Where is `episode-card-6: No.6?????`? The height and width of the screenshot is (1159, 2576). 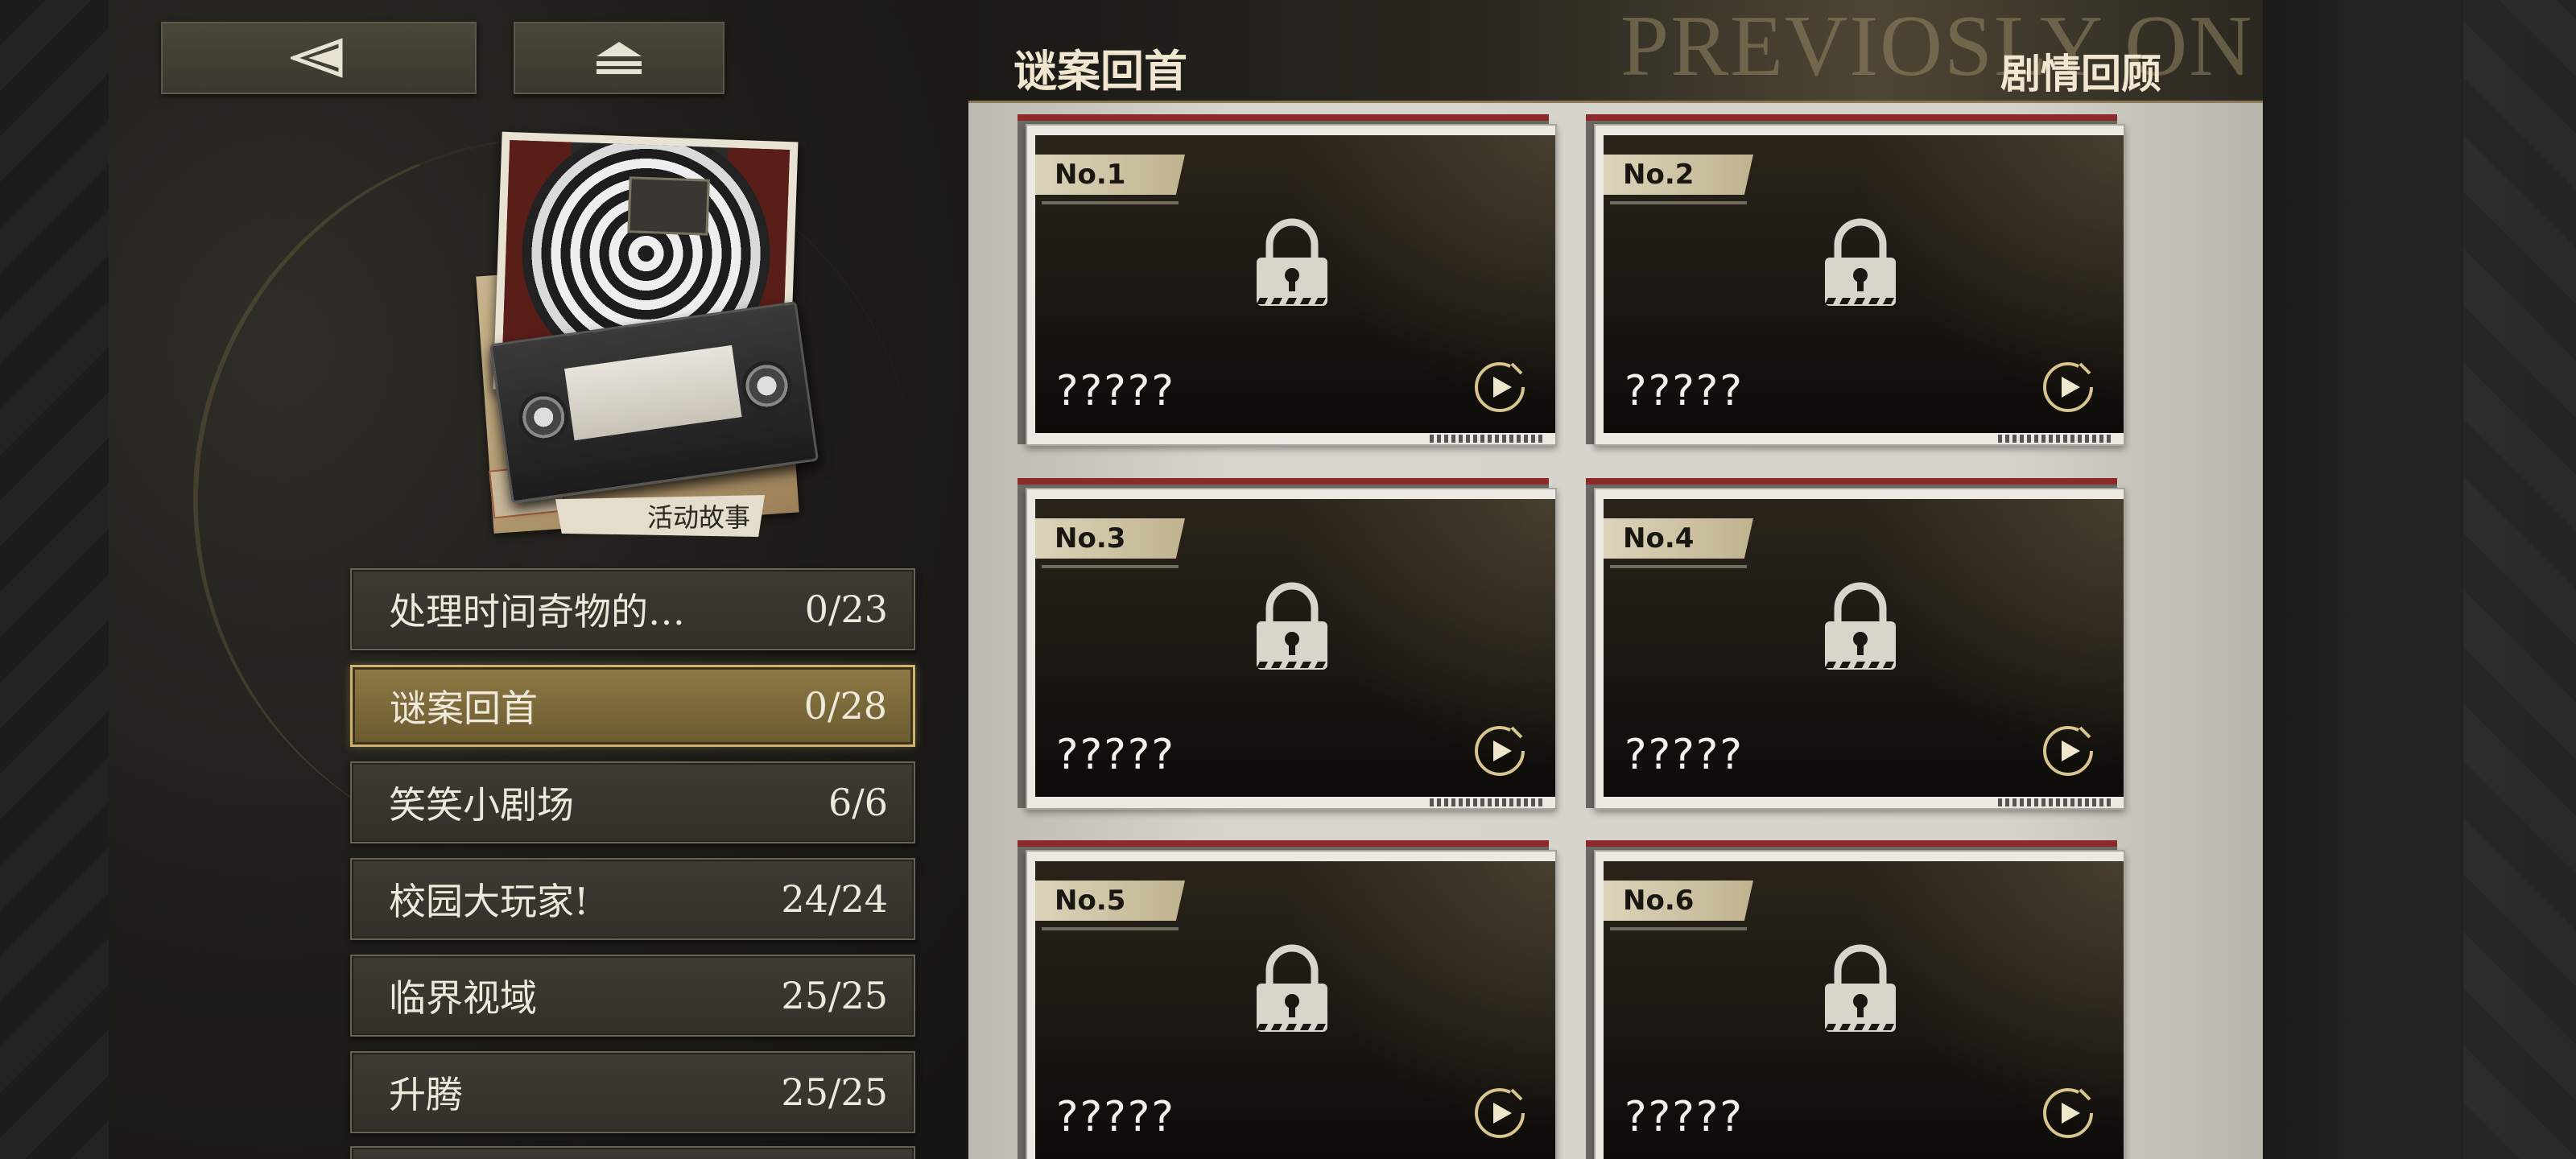 episode-card-6: No.6????? is located at coordinates (1859, 998).